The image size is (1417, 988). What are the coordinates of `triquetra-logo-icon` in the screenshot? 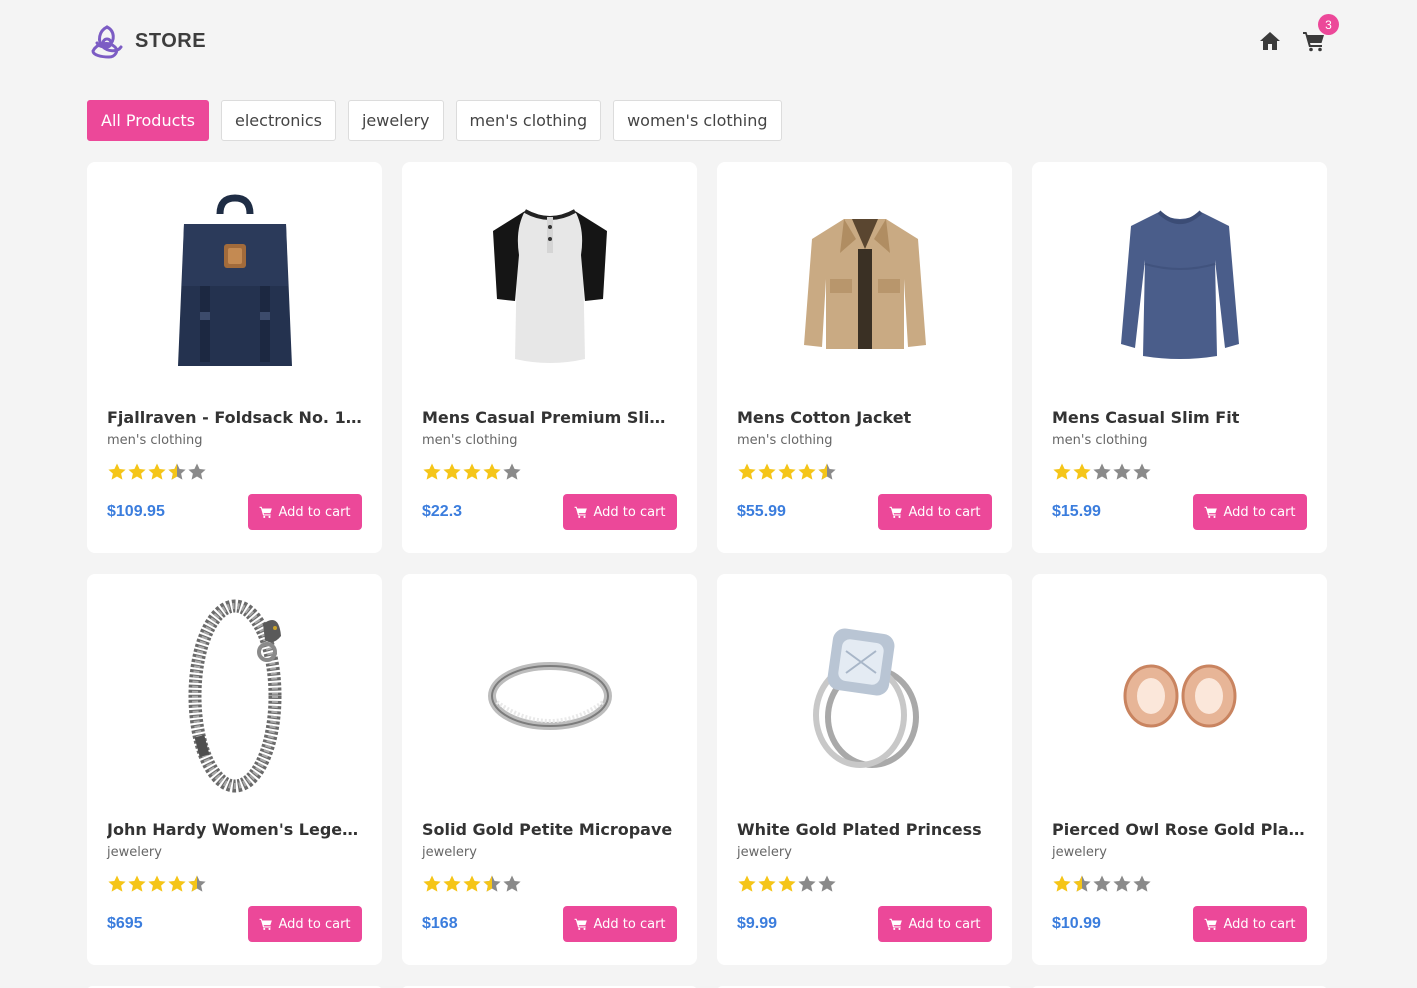 It's located at (107, 42).